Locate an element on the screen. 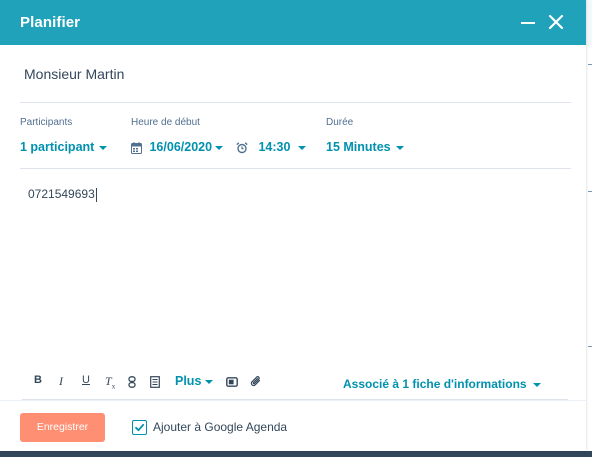  underline-button: U is located at coordinates (86, 383).